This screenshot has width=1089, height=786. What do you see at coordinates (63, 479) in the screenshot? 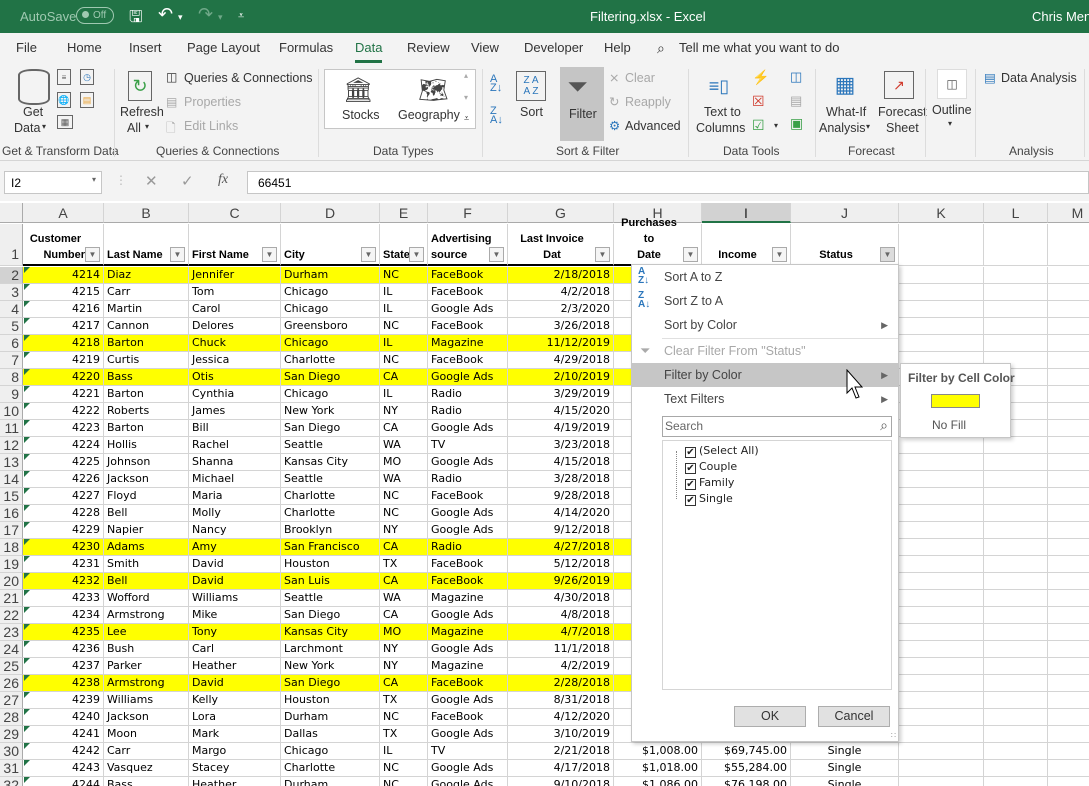
I see `cell-num: 4226` at bounding box center [63, 479].